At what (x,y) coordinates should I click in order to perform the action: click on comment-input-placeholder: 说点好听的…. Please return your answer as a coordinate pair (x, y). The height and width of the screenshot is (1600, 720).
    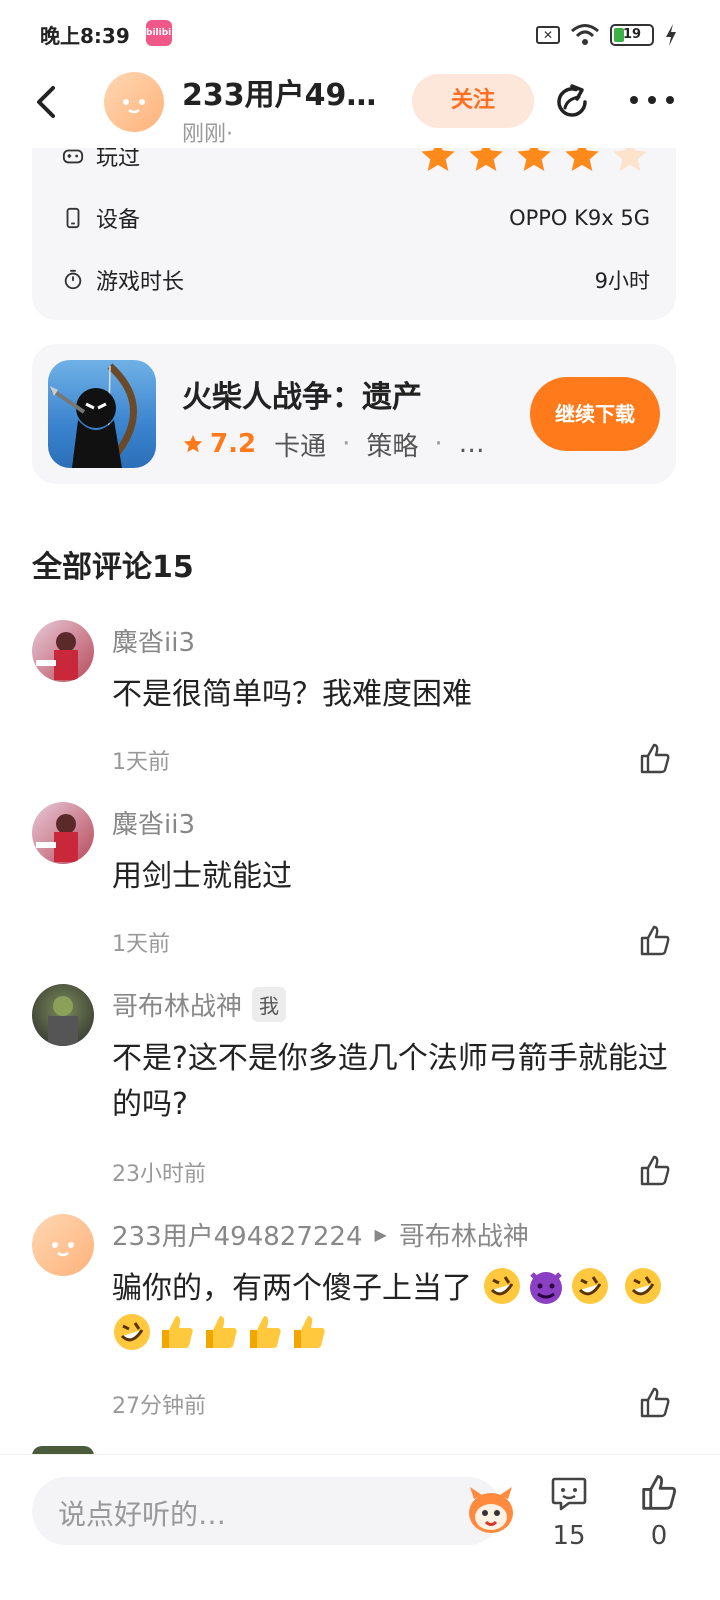
    Looking at the image, I should click on (142, 1514).